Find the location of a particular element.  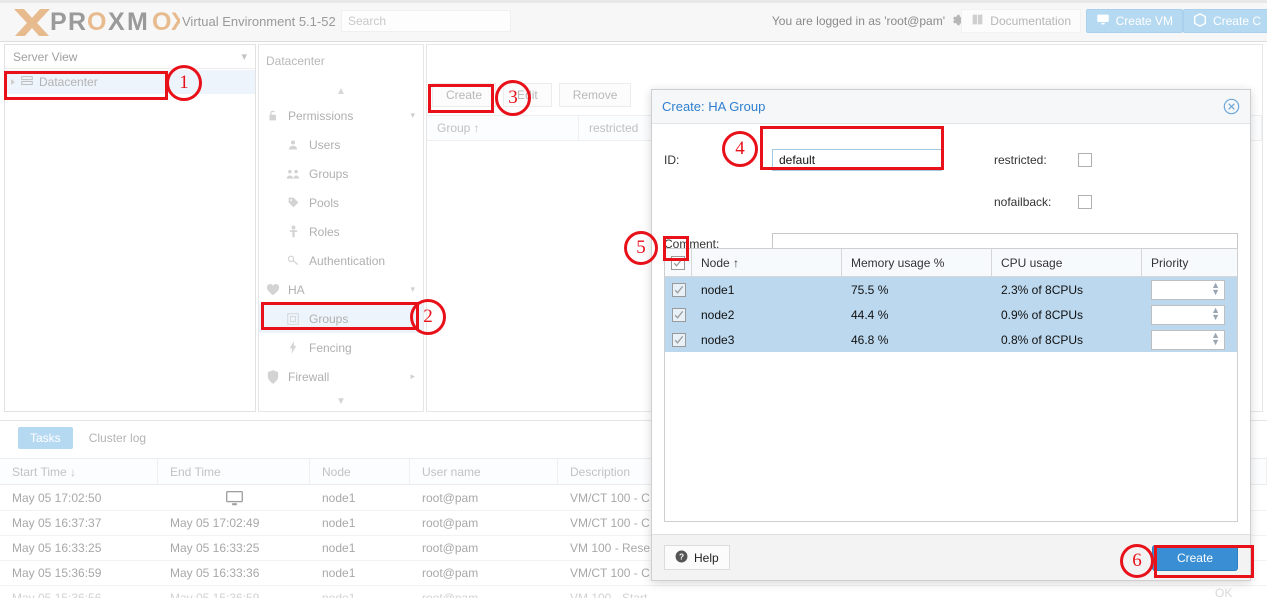

cell-memory-usage: 44.4 % is located at coordinates (870, 314).